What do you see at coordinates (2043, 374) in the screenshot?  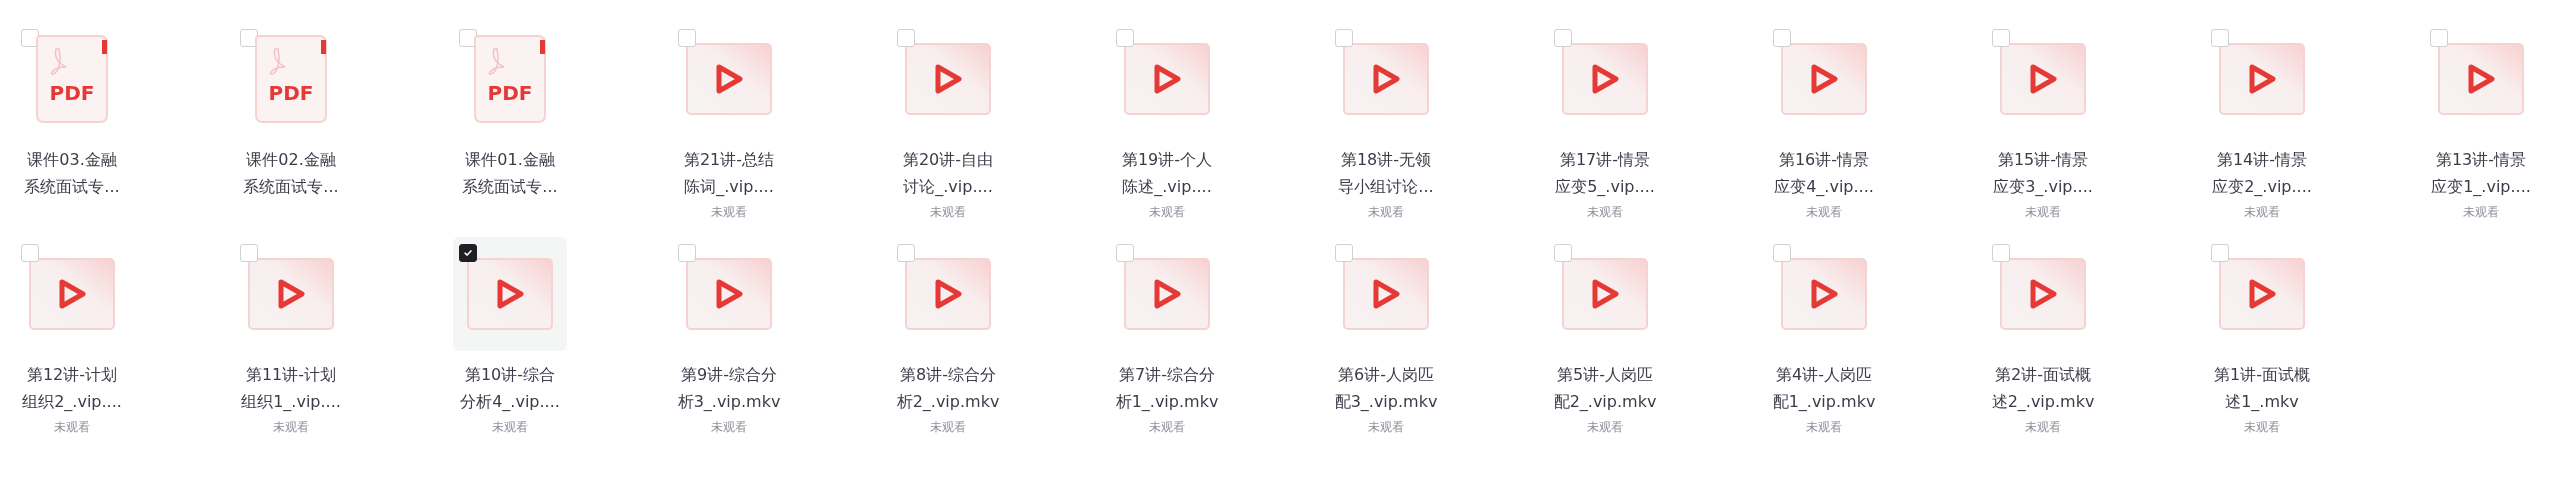 I see `file-name: 第2讲-面试概` at bounding box center [2043, 374].